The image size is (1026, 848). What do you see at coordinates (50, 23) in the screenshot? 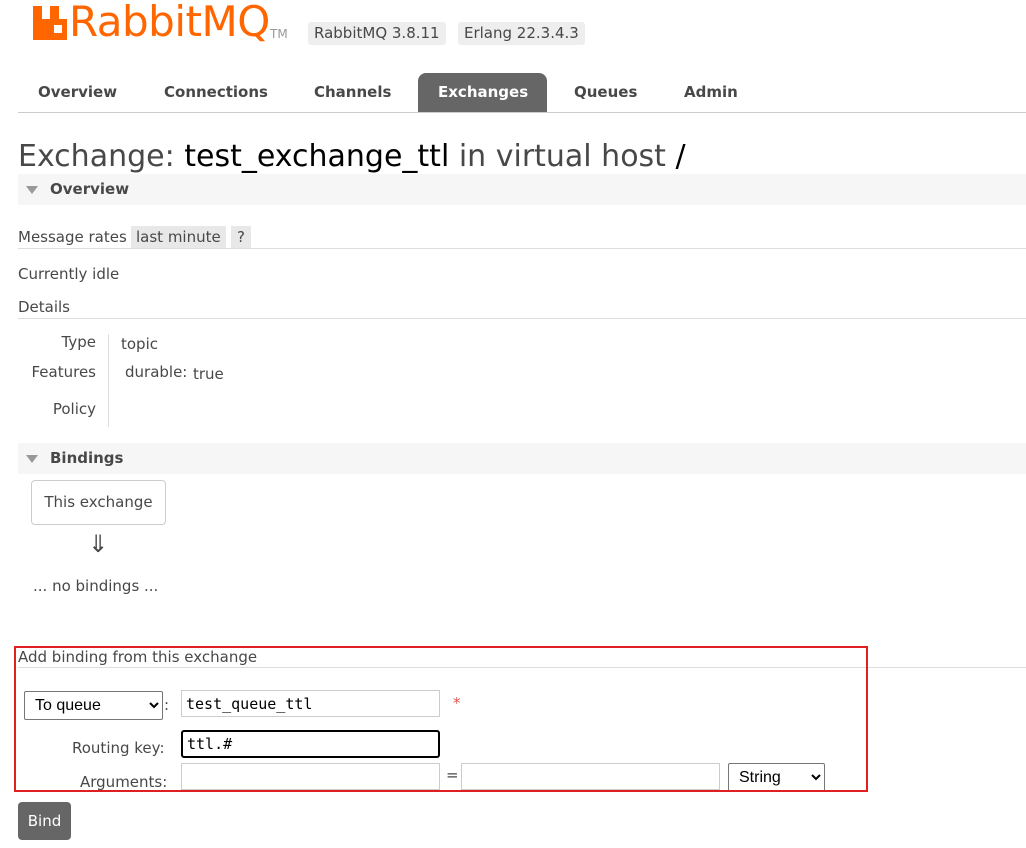
I see `rabbitmq-logo-icon` at bounding box center [50, 23].